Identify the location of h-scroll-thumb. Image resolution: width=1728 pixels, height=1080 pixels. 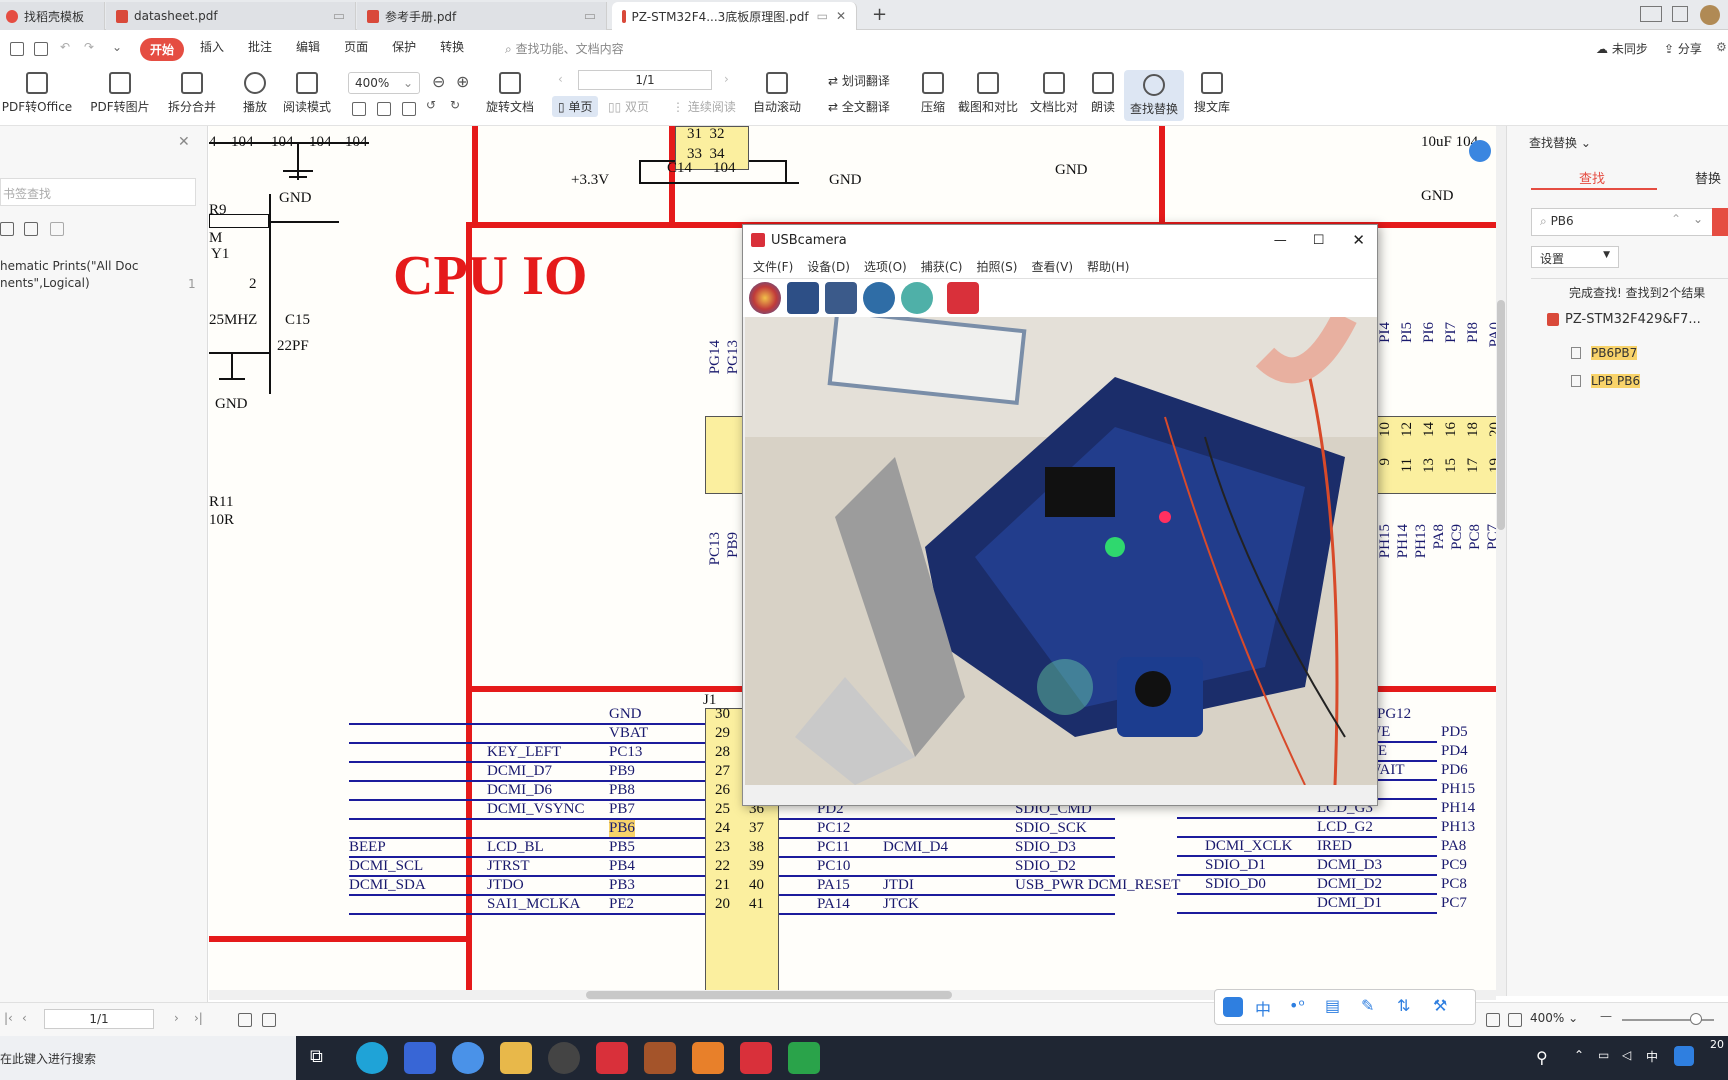
(769, 995).